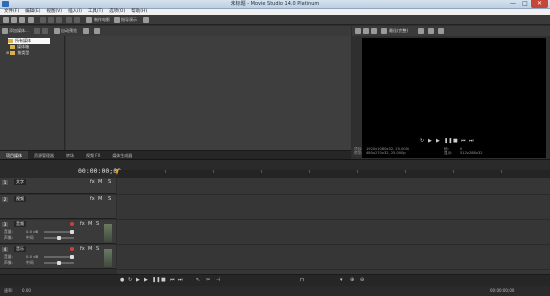  I want to click on trim-icon: ⊣, so click(218, 280).